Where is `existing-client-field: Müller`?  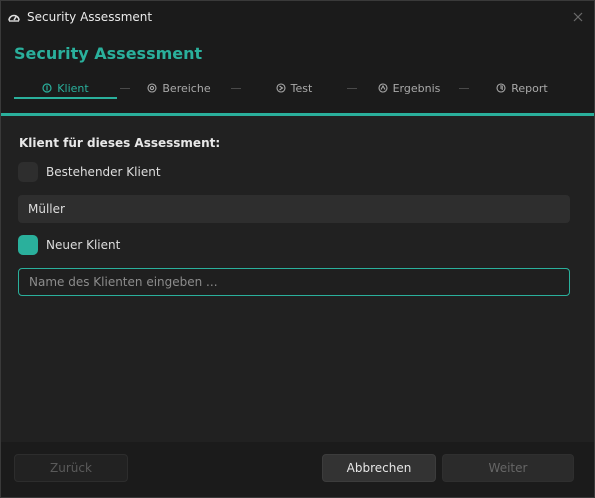
existing-client-field: Müller is located at coordinates (294, 209).